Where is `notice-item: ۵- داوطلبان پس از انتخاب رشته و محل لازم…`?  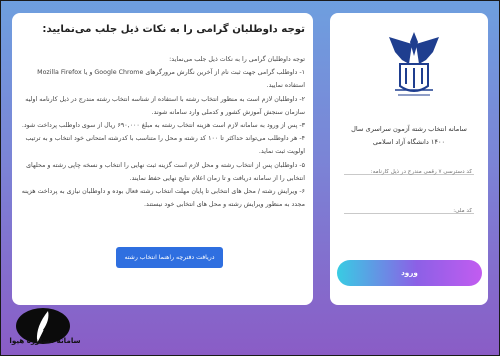 notice-item: ۵- داوطلبان پس از انتخاب رشته و محل لازم… is located at coordinates (165, 171).